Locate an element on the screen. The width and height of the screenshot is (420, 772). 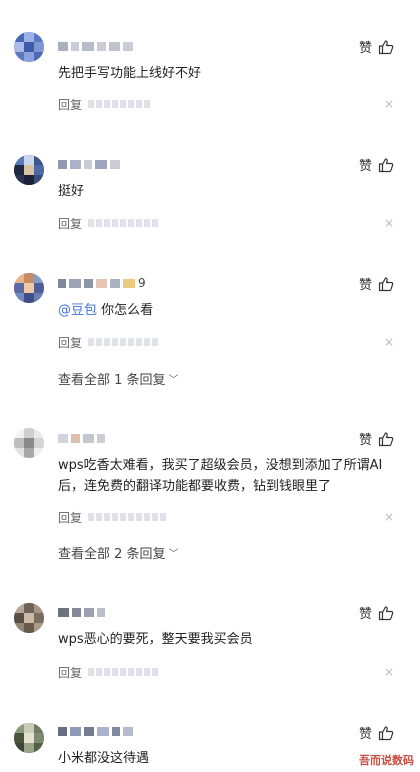
comment-text: 小米都没这待遇 is located at coordinates (104, 758).